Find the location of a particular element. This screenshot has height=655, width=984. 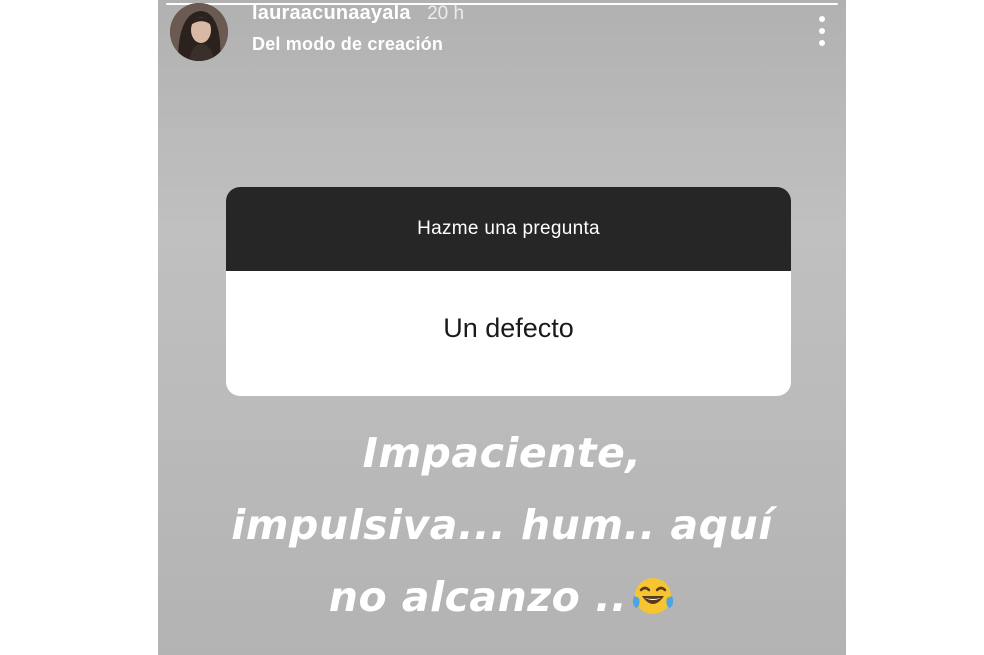

question-prompt: Hazme una pregunta is located at coordinates (508, 229).